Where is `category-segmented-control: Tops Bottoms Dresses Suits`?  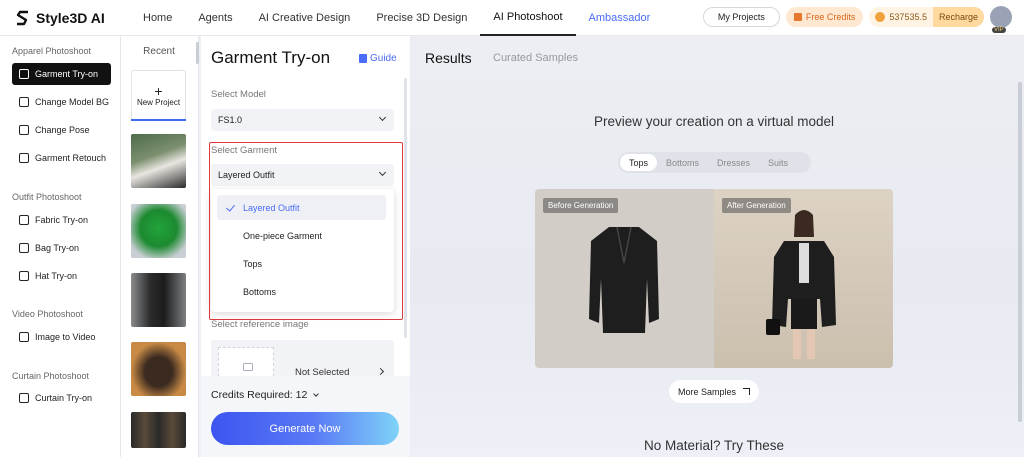 category-segmented-control: Tops Bottoms Dresses Suits is located at coordinates (714, 162).